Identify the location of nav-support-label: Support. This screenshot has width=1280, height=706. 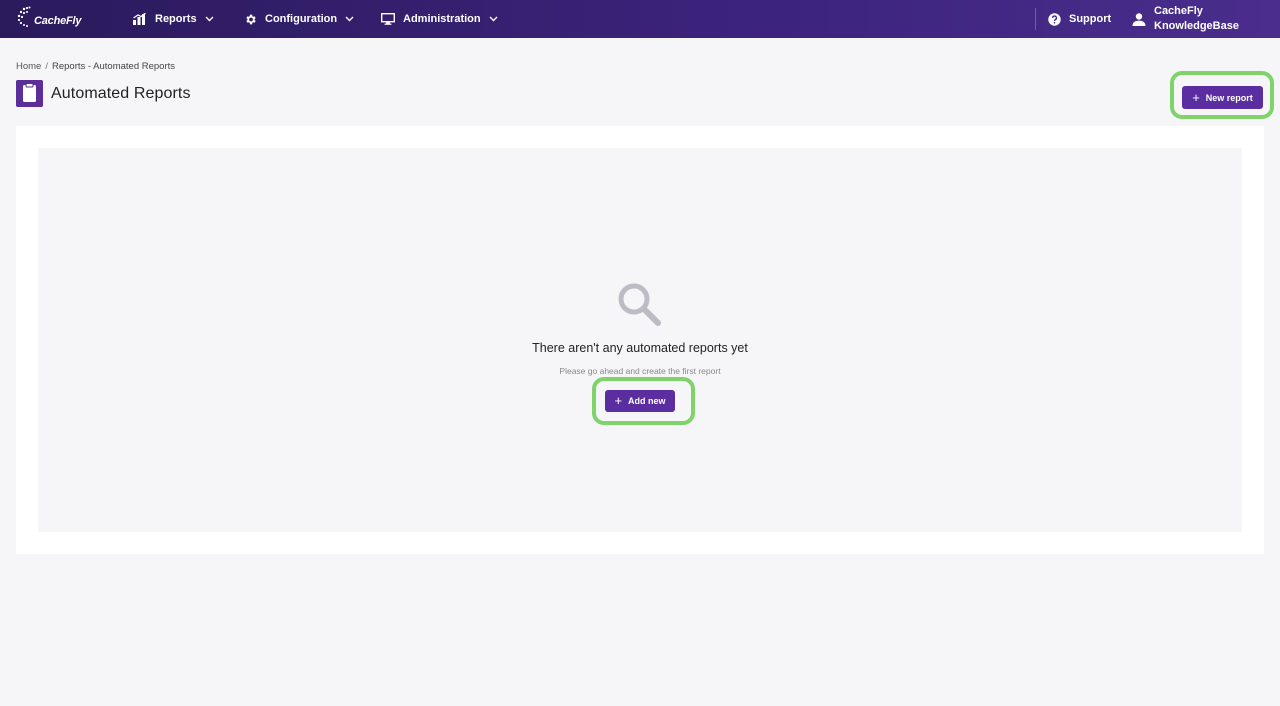
(1090, 19).